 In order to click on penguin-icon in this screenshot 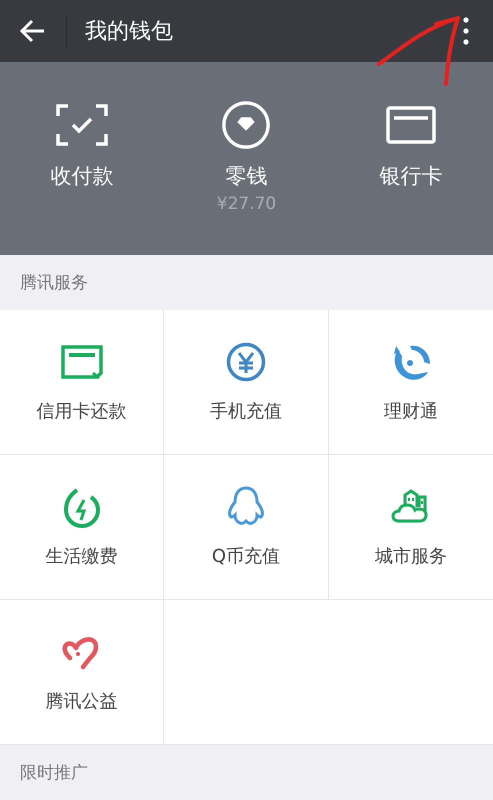, I will do `click(245, 507)`.